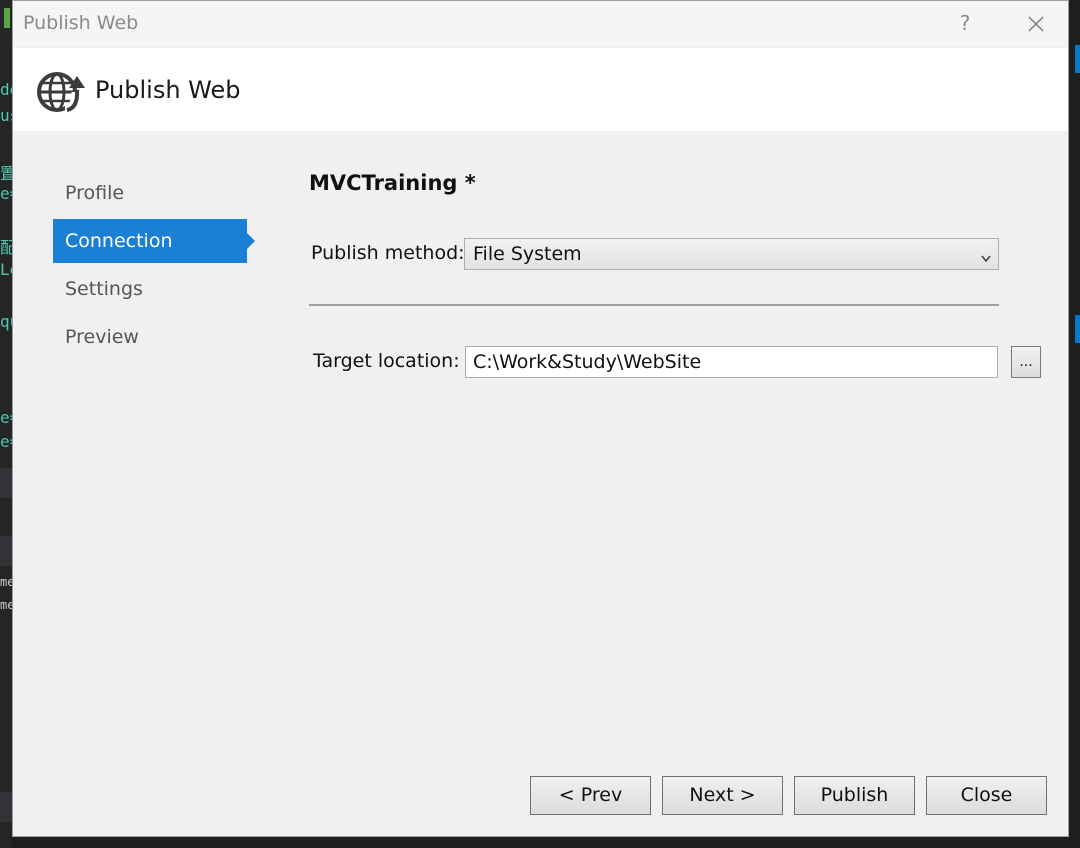  Describe the element at coordinates (168, 90) in the screenshot. I see `dialog-header-title: Publish Web` at that location.